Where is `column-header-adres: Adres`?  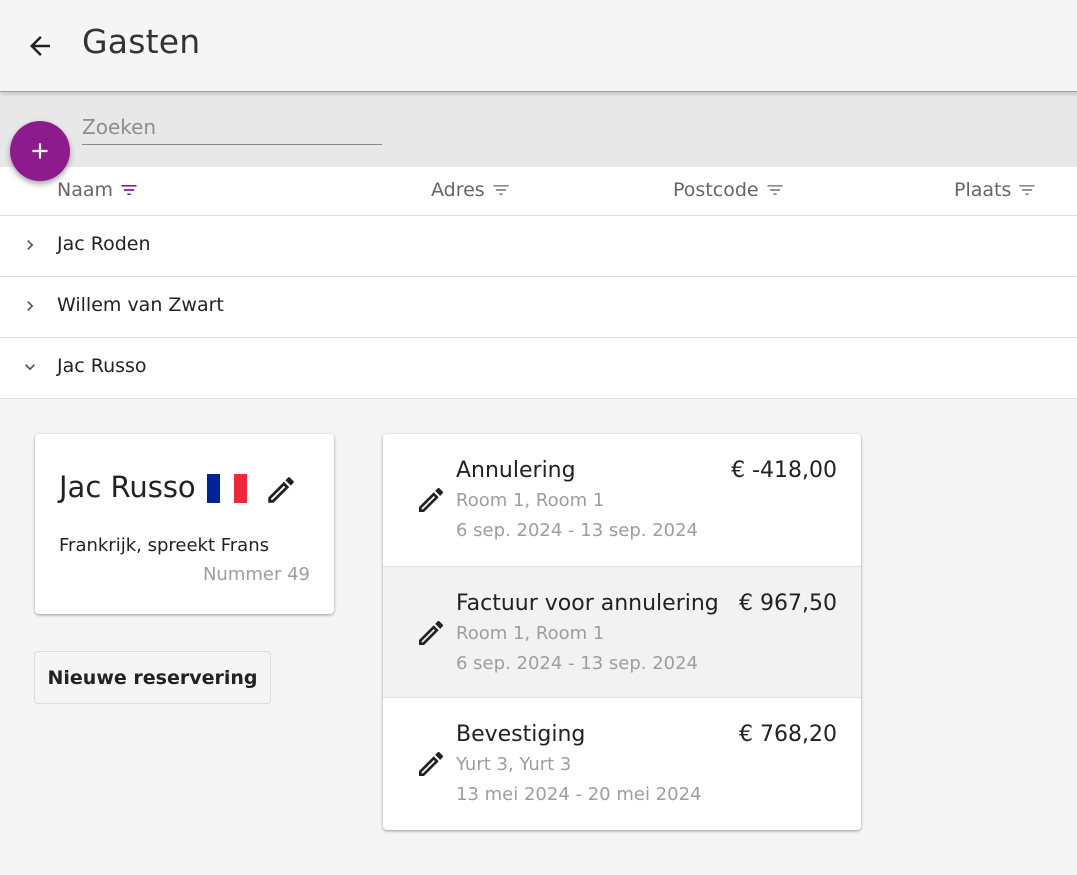
column-header-adres: Adres is located at coordinates (471, 190).